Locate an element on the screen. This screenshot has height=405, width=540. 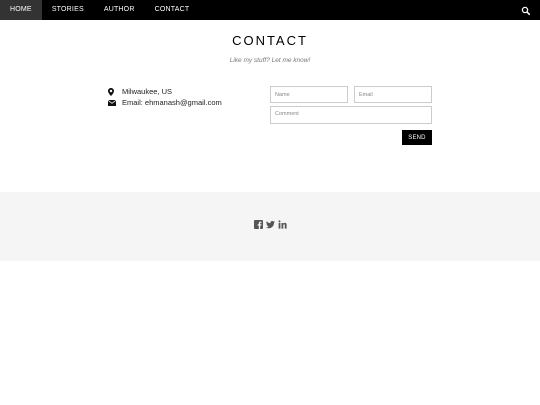
main-nav: HOME STORIES AUTHOR CONTACT is located at coordinates (99, 10).